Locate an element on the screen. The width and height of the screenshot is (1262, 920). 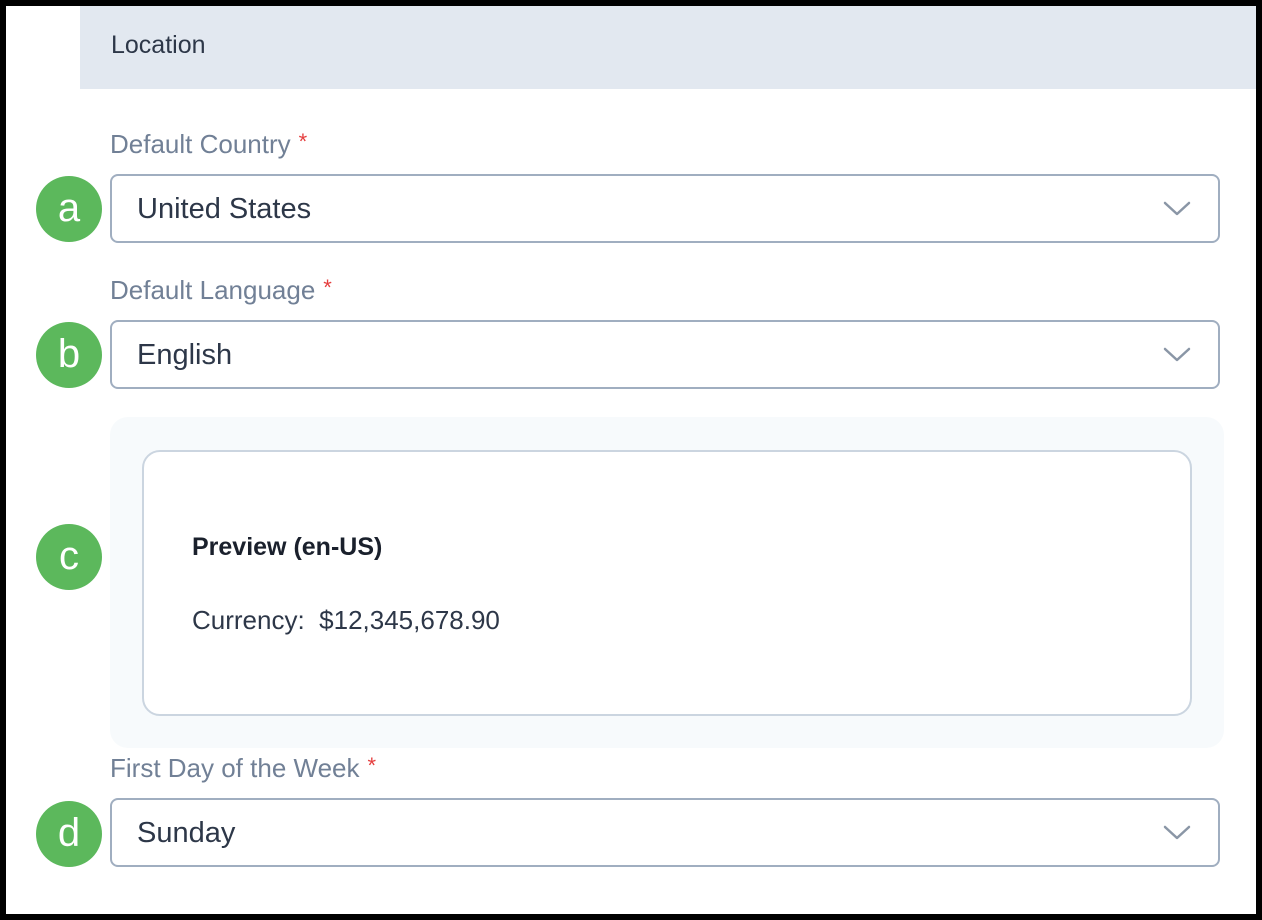
annotation-marker-d: d is located at coordinates (69, 834).